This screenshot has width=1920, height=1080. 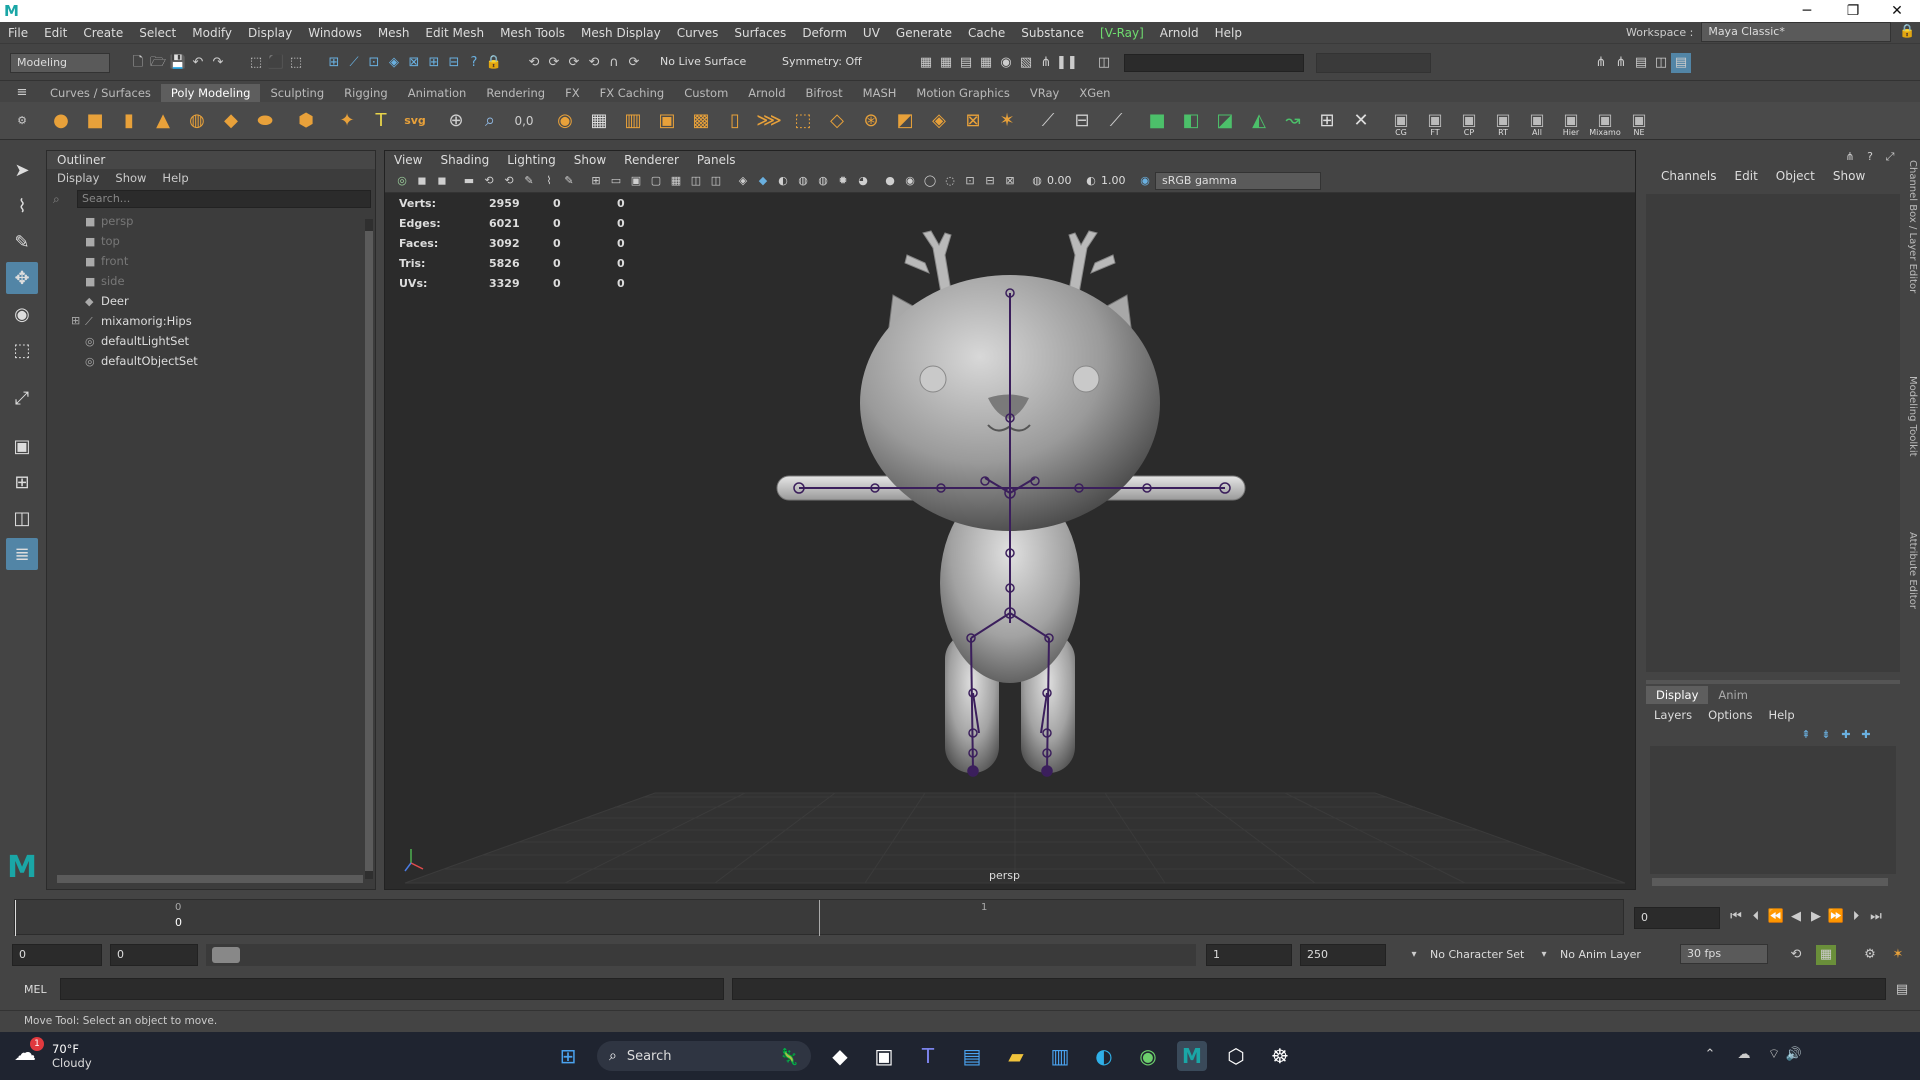 What do you see at coordinates (1776, 917) in the screenshot?
I see `step-back-frame-icon: ⏪` at bounding box center [1776, 917].